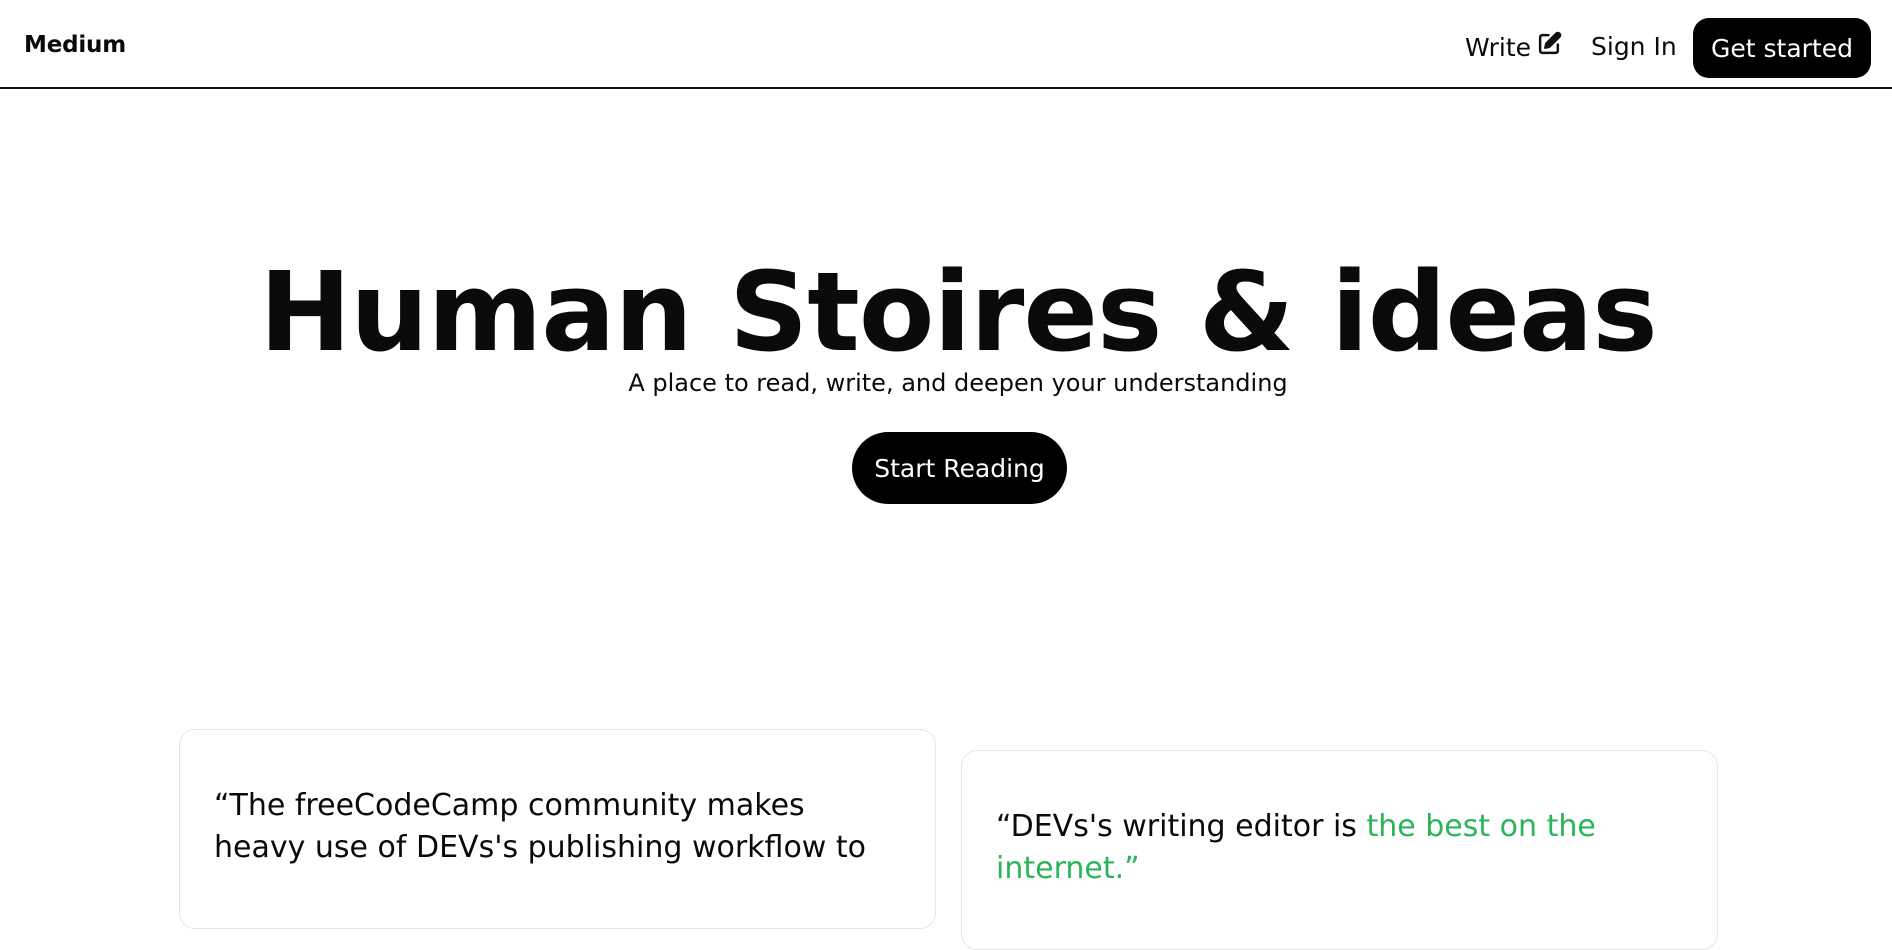  I want to click on quote-text: “DEVs's writing editor is, so click(1181, 826).